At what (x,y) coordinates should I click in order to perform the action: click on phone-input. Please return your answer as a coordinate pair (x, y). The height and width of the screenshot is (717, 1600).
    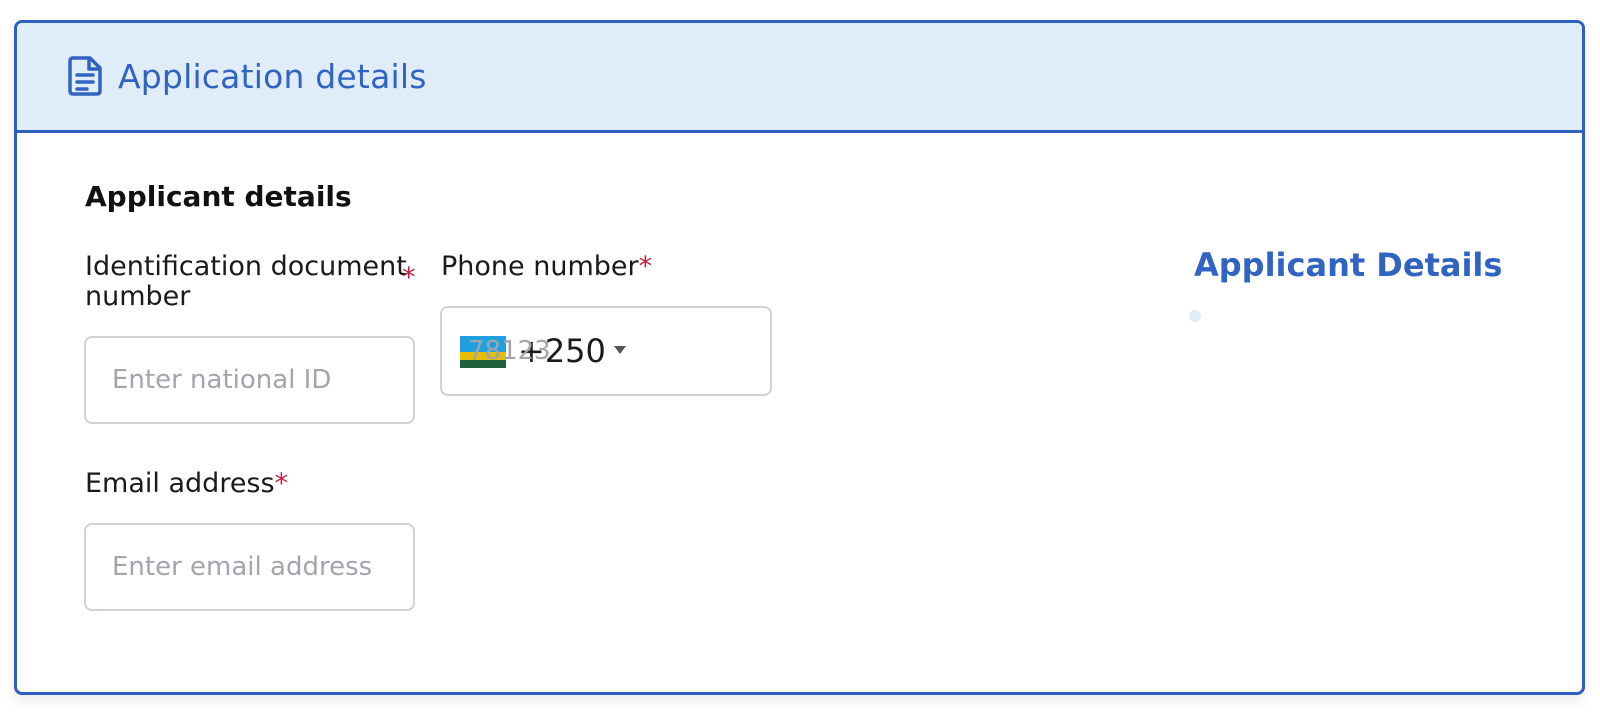
    Looking at the image, I should click on (606, 351).